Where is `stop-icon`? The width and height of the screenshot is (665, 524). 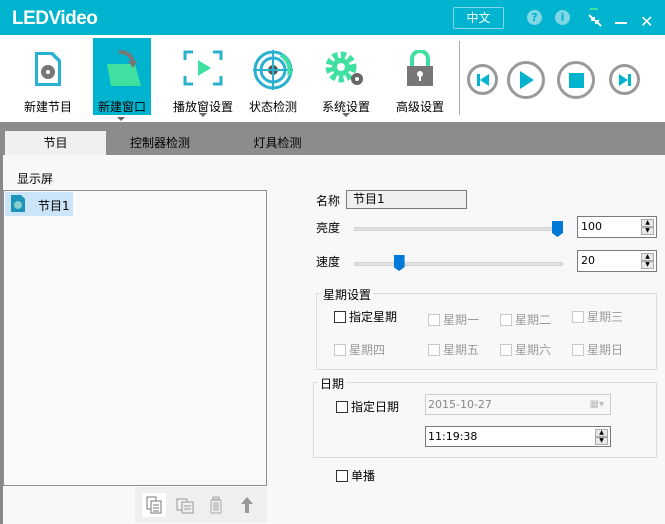 stop-icon is located at coordinates (576, 80).